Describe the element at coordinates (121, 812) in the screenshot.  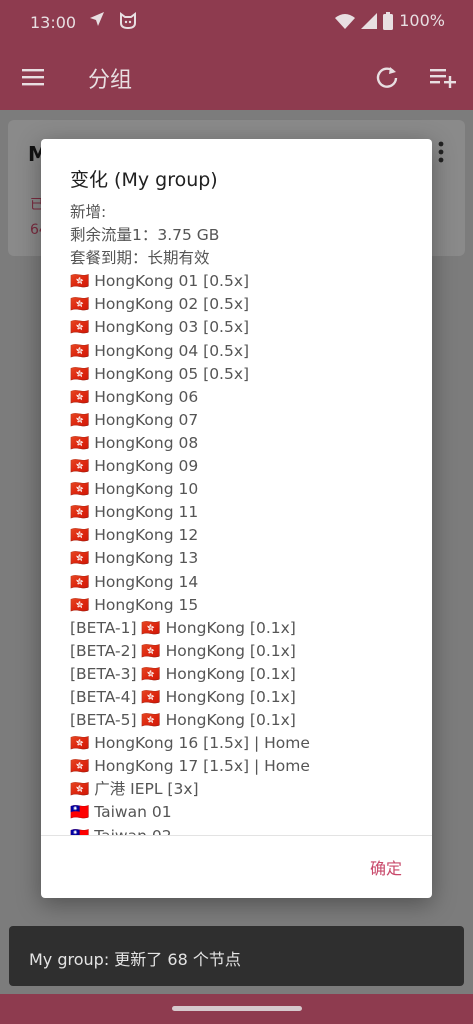
I see `dialog-line: 🇹🇼 Taiwan 01` at that location.